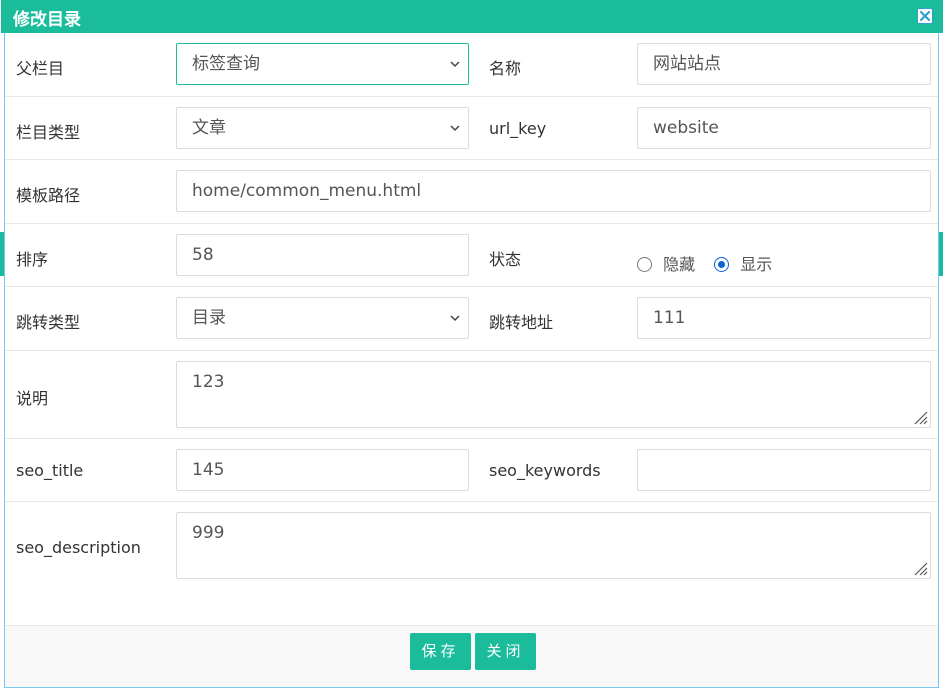  I want to click on status-option-shown: 显示, so click(743, 264).